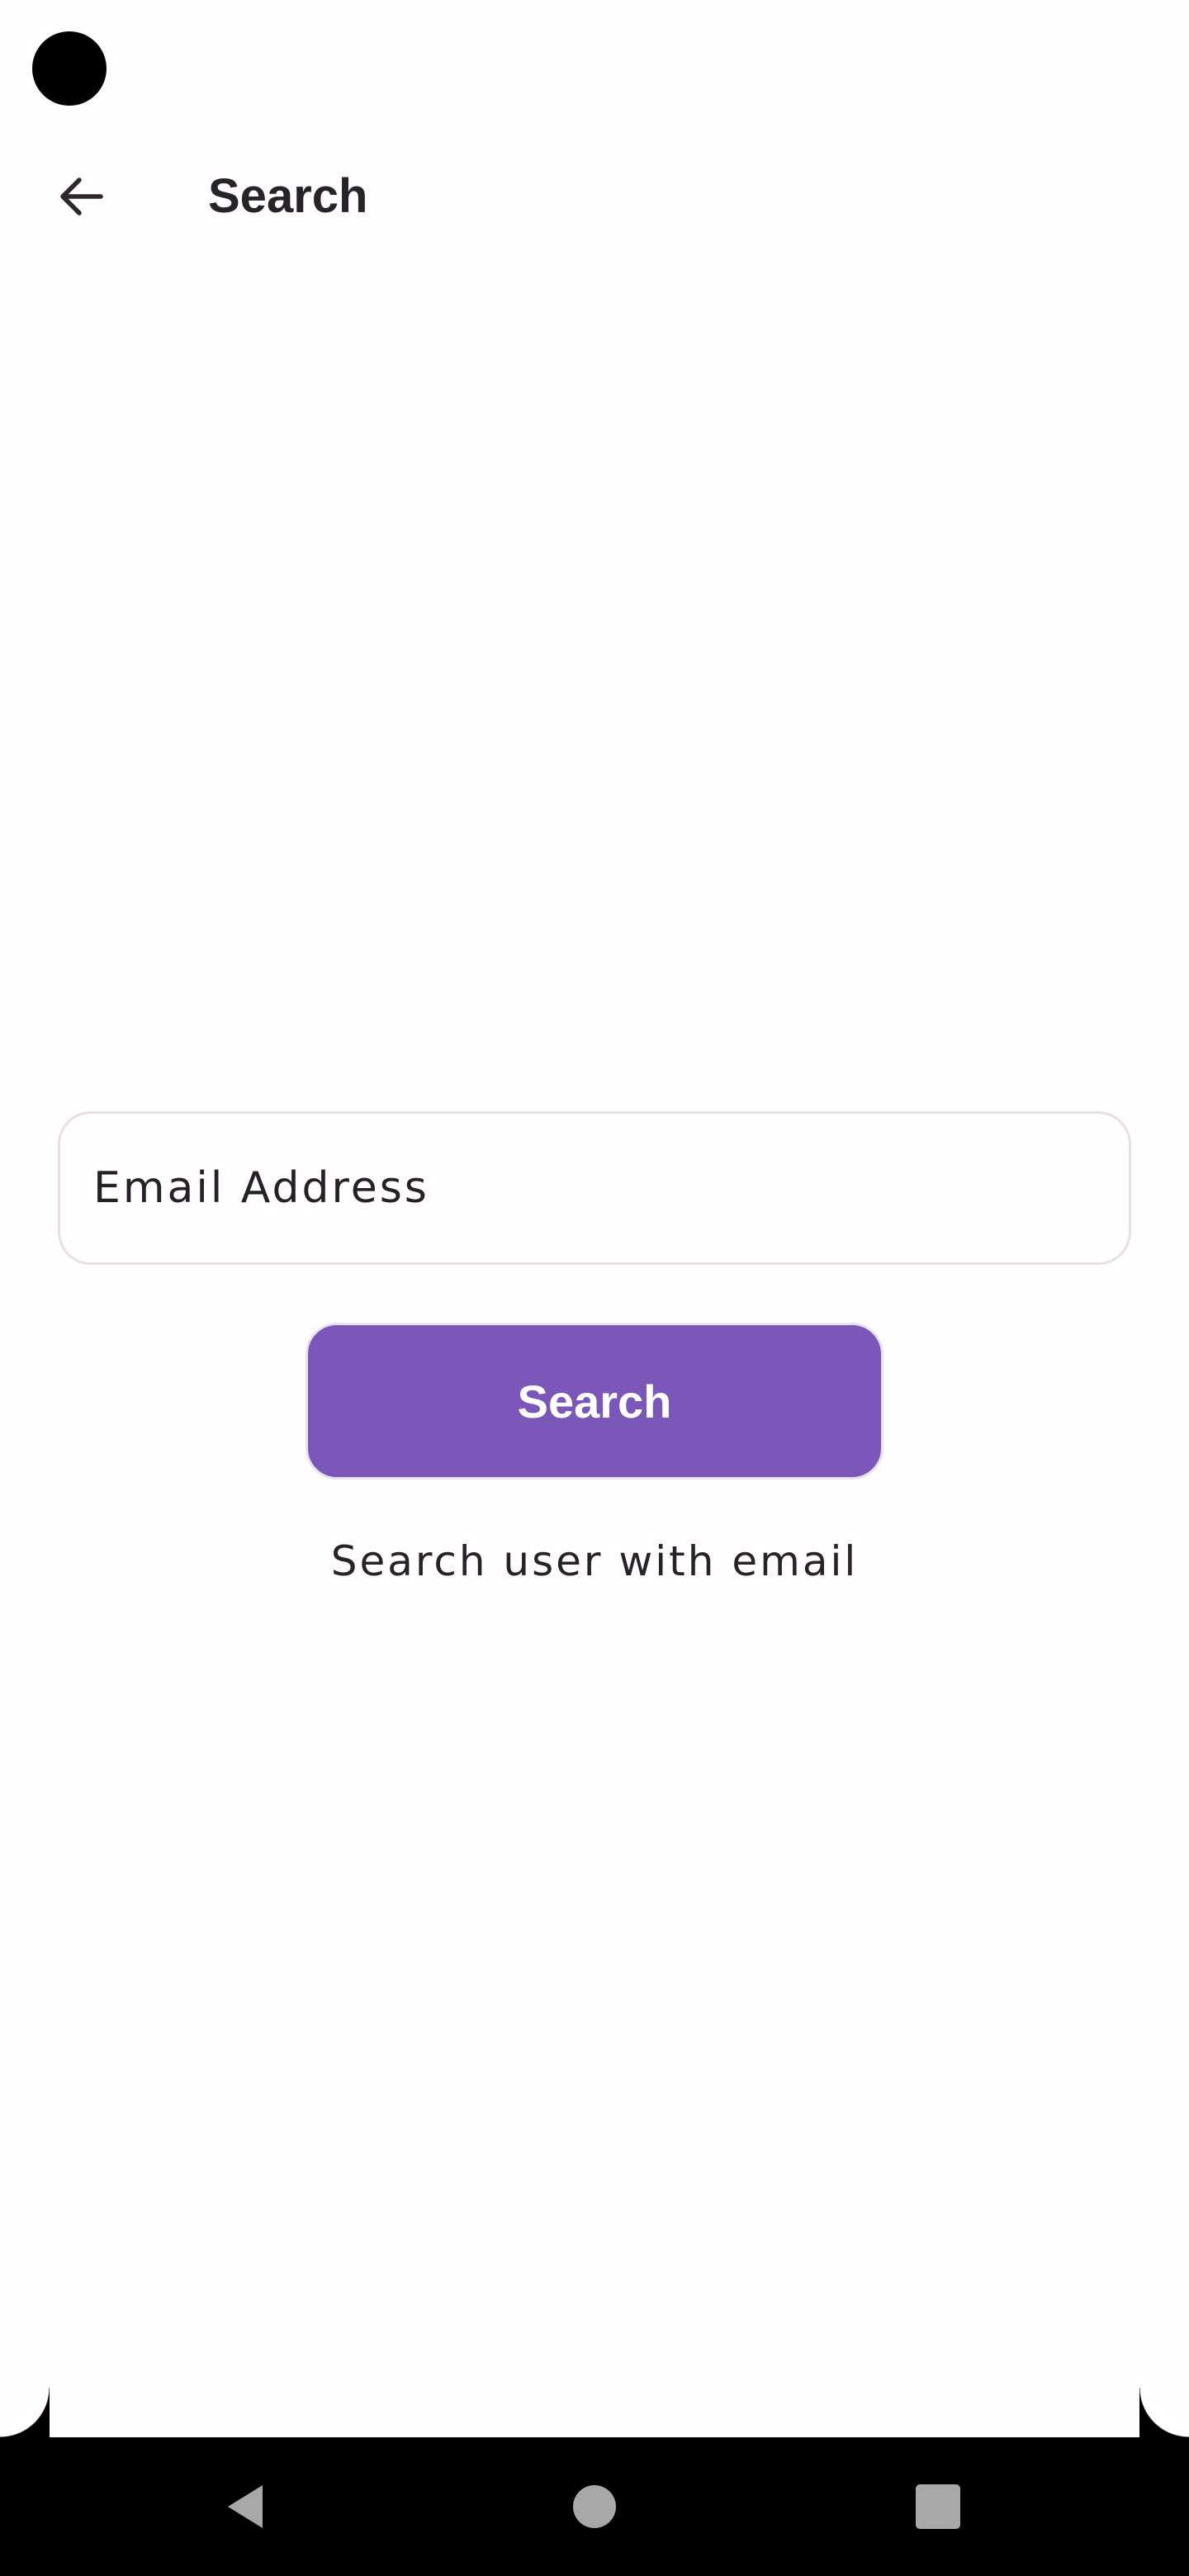 The height and width of the screenshot is (2576, 1189). I want to click on circle-home-icon, so click(594, 2506).